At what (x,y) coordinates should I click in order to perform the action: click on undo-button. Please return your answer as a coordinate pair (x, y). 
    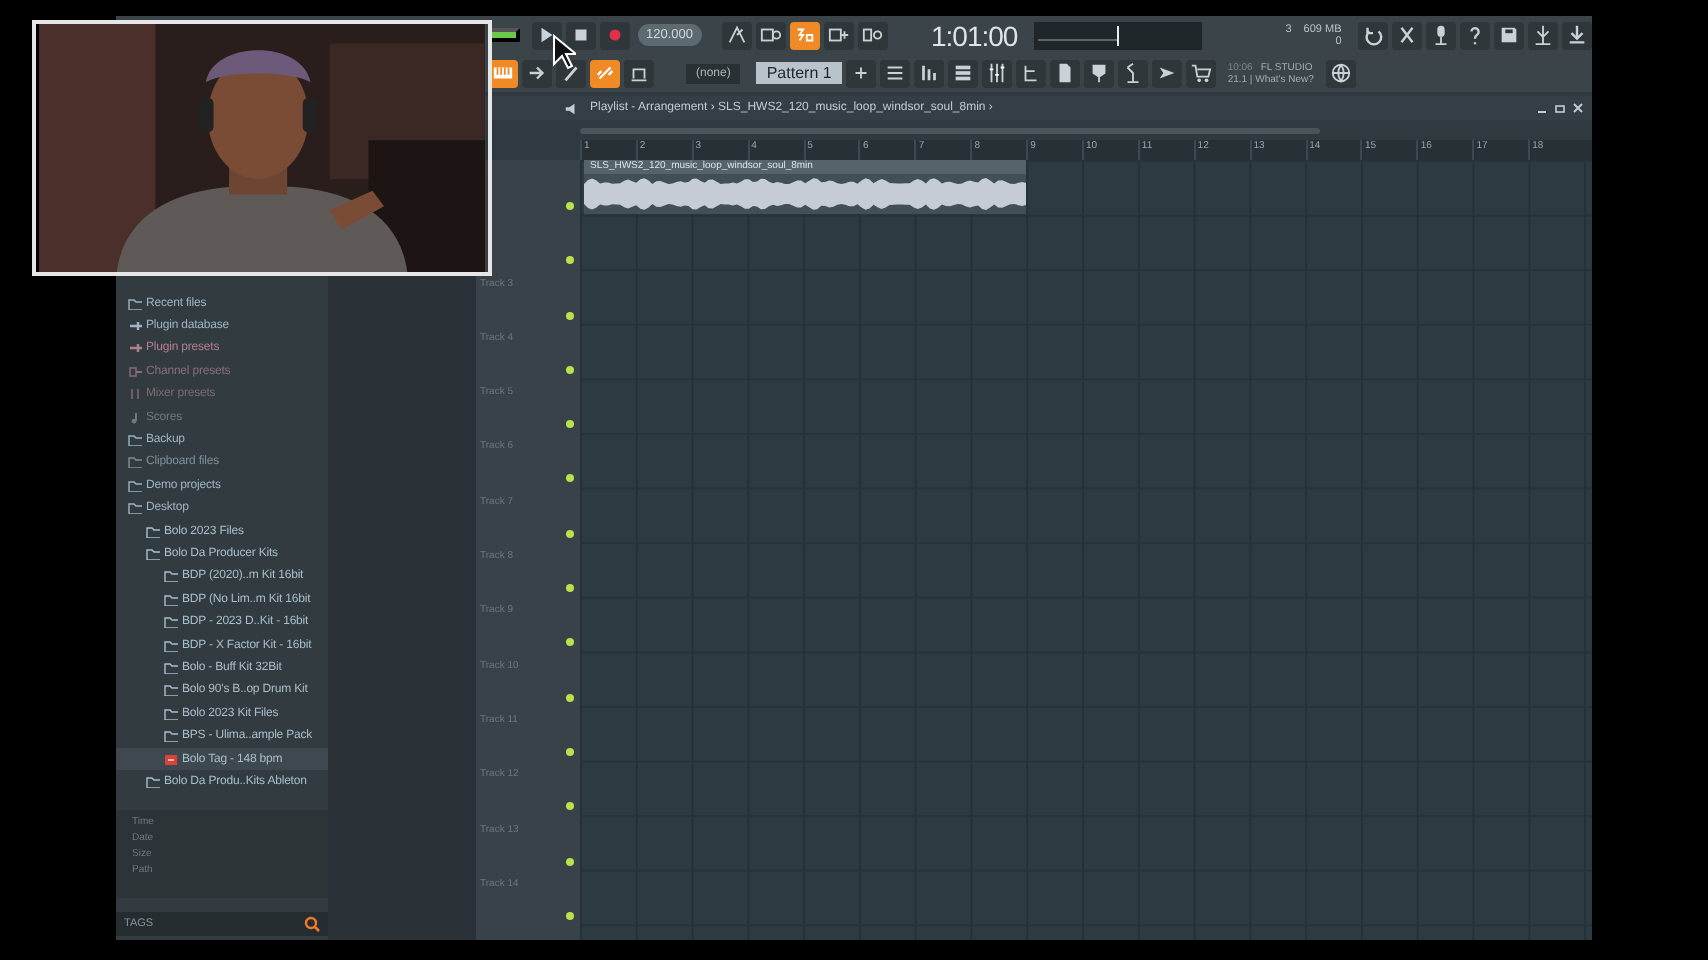
    Looking at the image, I should click on (1372, 35).